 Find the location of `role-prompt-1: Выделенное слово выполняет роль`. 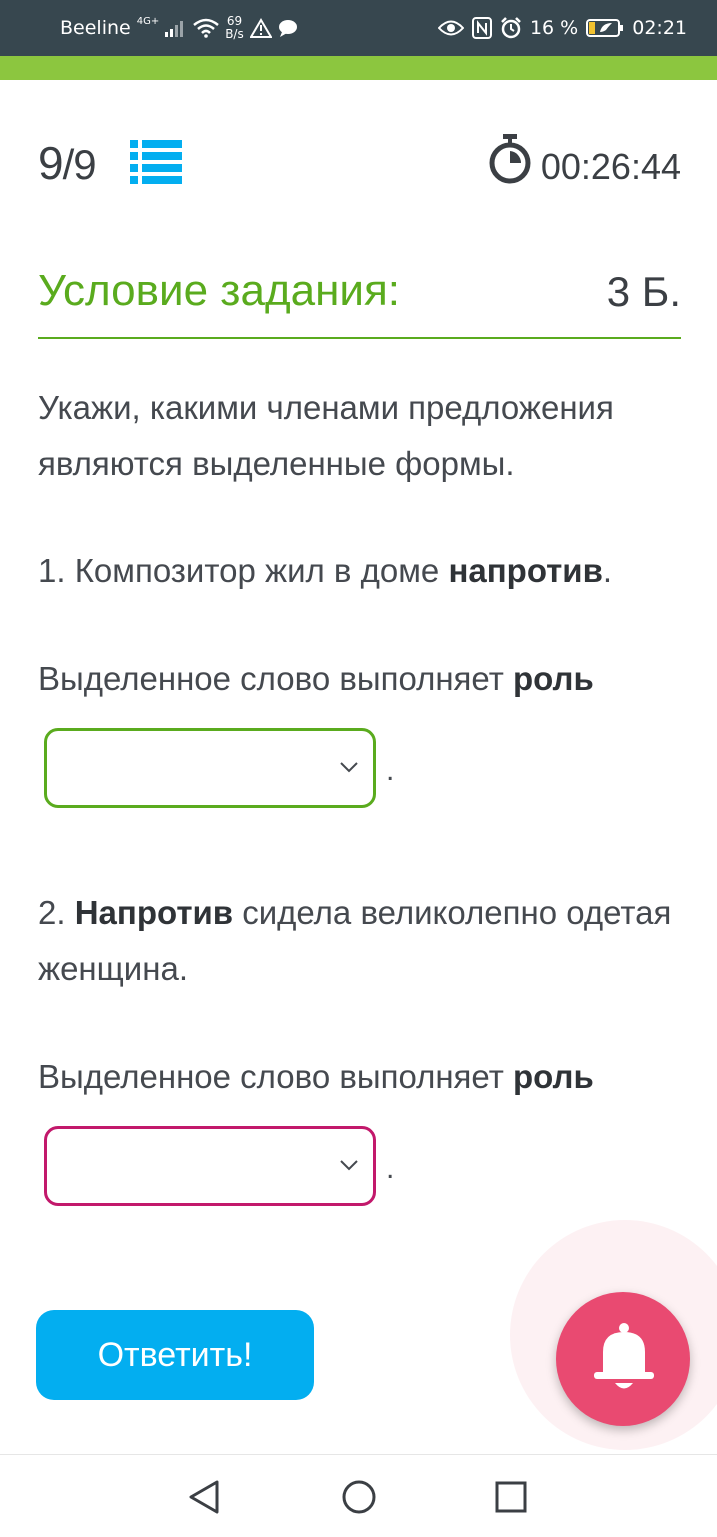

role-prompt-1: Выделенное слово выполняет роль is located at coordinates (358, 679).